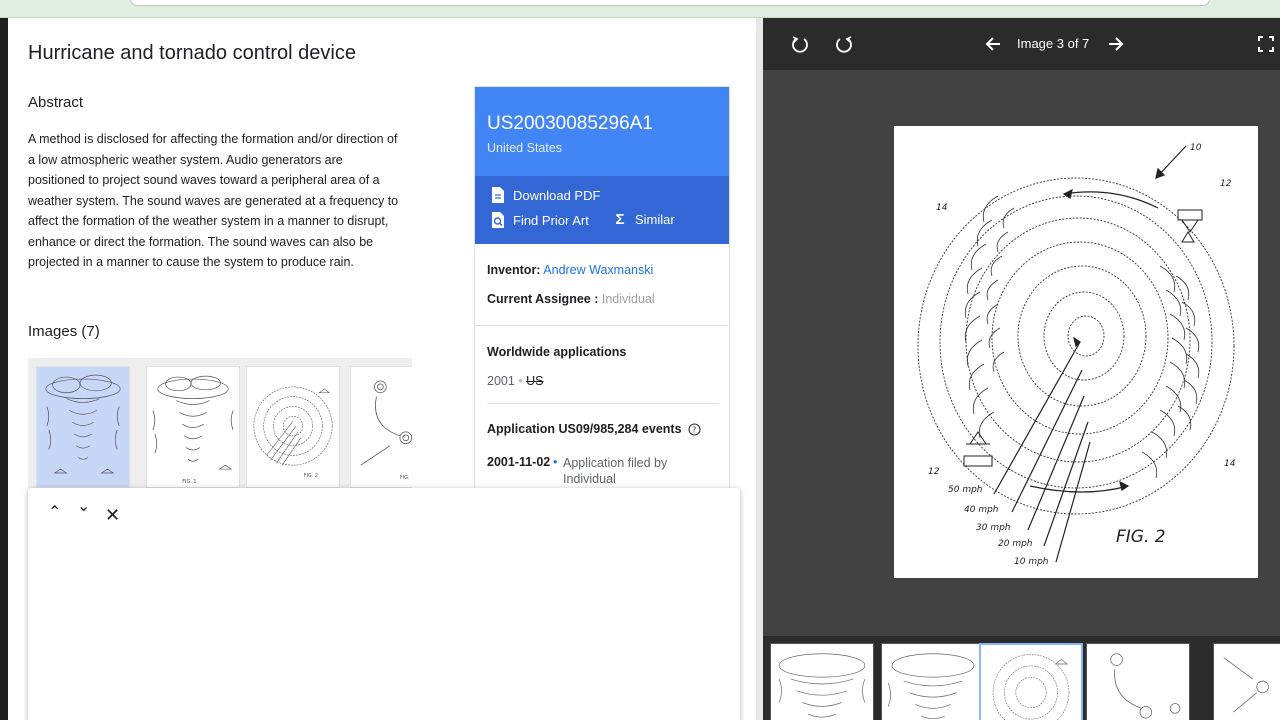  I want to click on assignee-label: Current Assignee :, so click(543, 299).